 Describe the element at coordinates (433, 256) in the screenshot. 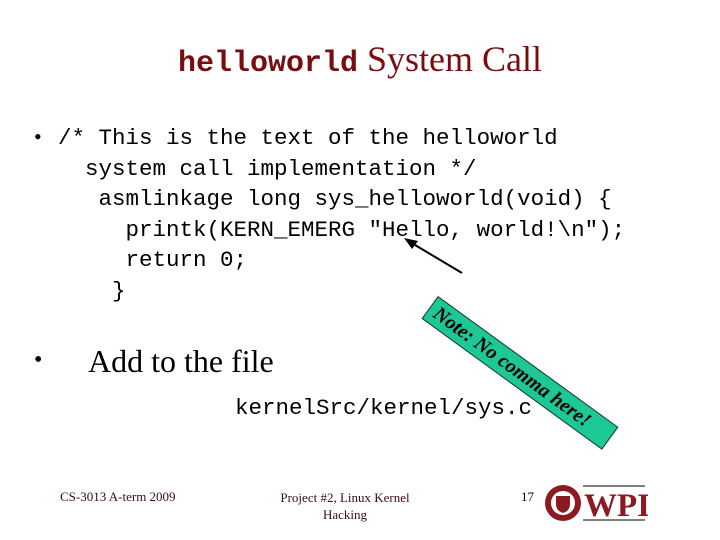

I see `arrow-icon` at that location.